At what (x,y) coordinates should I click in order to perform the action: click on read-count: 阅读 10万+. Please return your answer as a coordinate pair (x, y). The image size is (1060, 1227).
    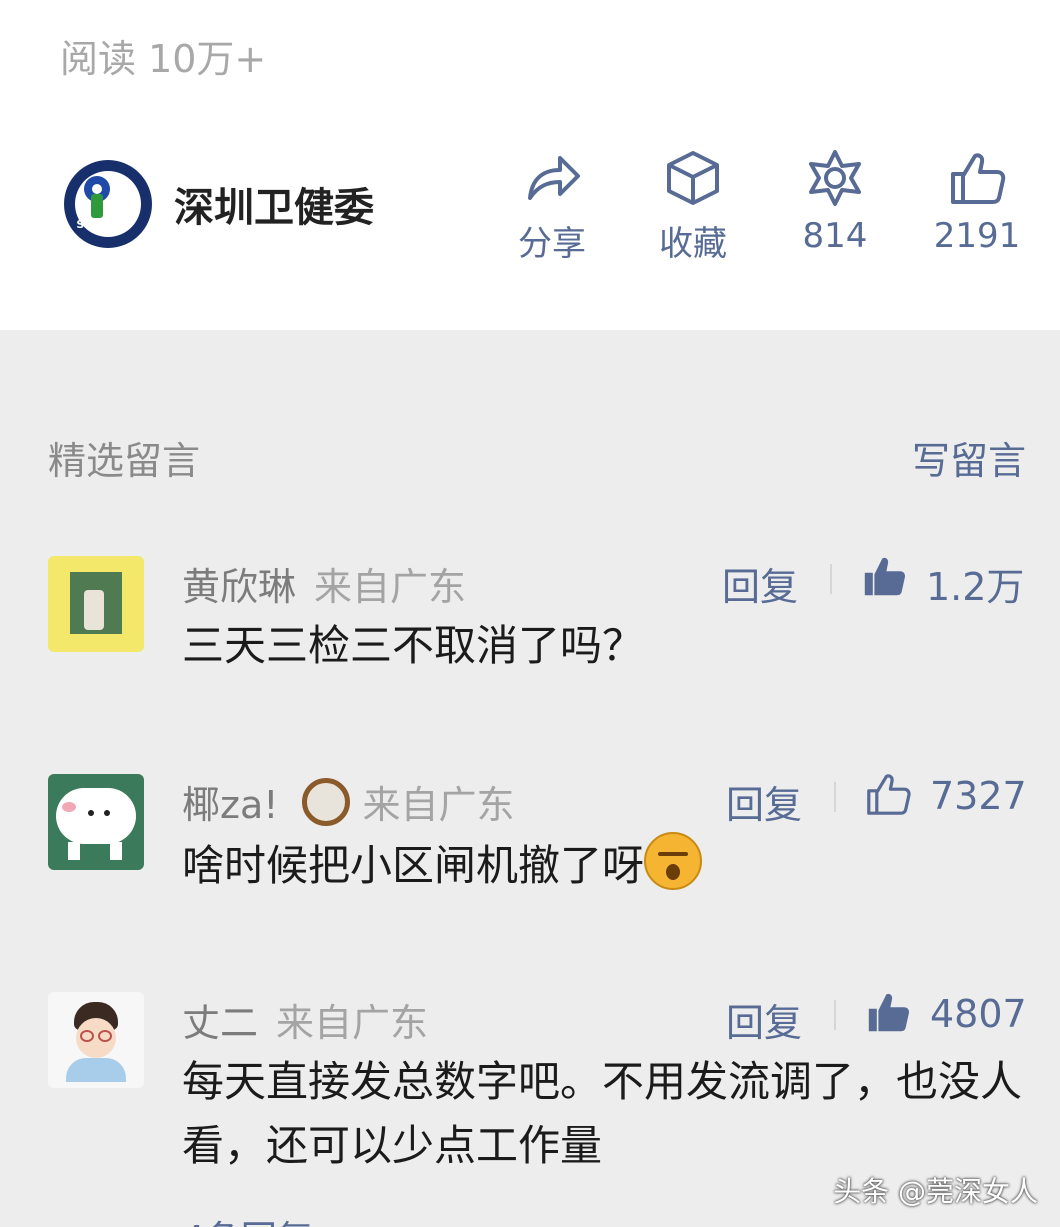
    Looking at the image, I should click on (163, 59).